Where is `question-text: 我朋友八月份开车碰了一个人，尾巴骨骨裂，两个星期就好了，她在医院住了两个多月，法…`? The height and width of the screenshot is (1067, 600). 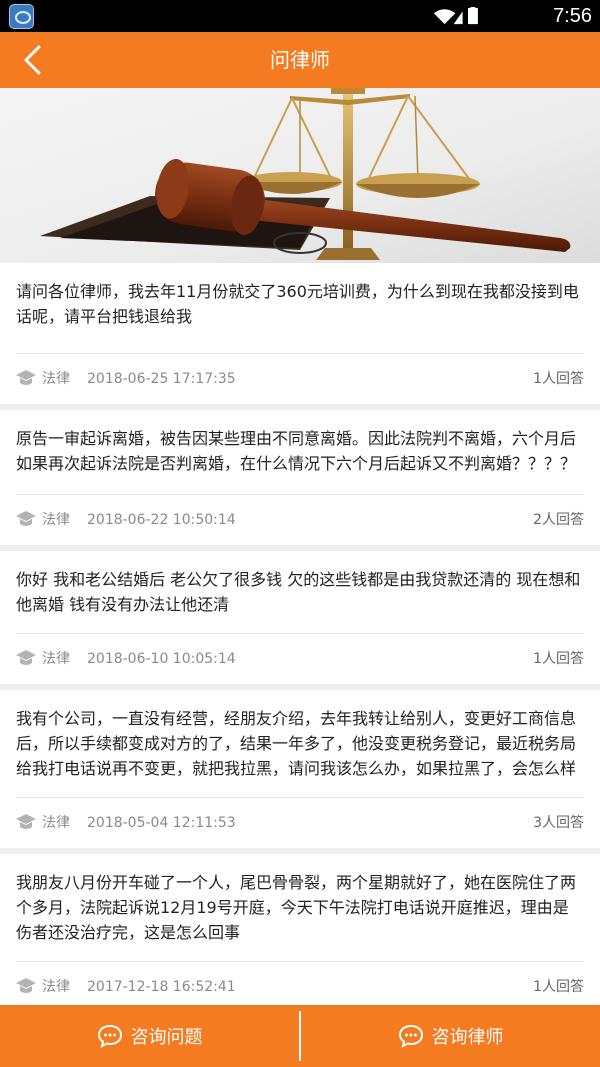
question-text: 我朋友八月份开车碰了一个人，尾巴骨骨裂，两个星期就好了，她在医院住了两个多月，法… is located at coordinates (296, 907).